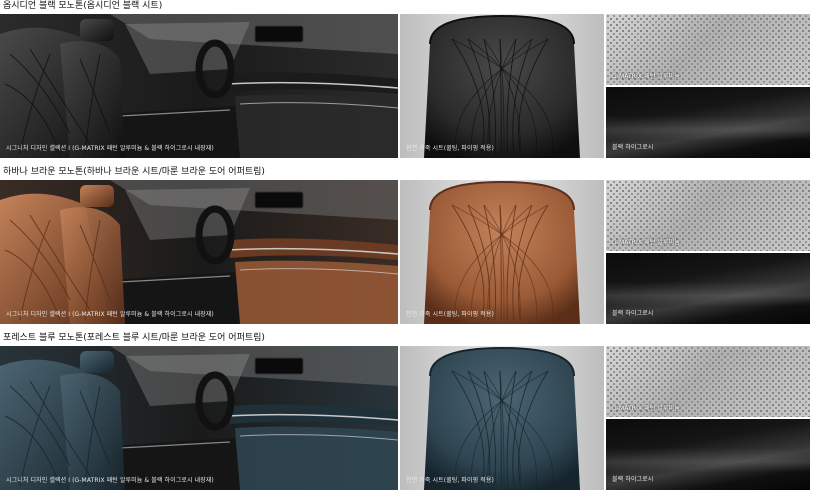 This screenshot has width=814, height=492. What do you see at coordinates (134, 172) in the screenshot?
I see `section-title: 하바나 브라운 모노톤(하바나 브라운 시트/마룬 브라운 도어 어퍼트림)` at bounding box center [134, 172].